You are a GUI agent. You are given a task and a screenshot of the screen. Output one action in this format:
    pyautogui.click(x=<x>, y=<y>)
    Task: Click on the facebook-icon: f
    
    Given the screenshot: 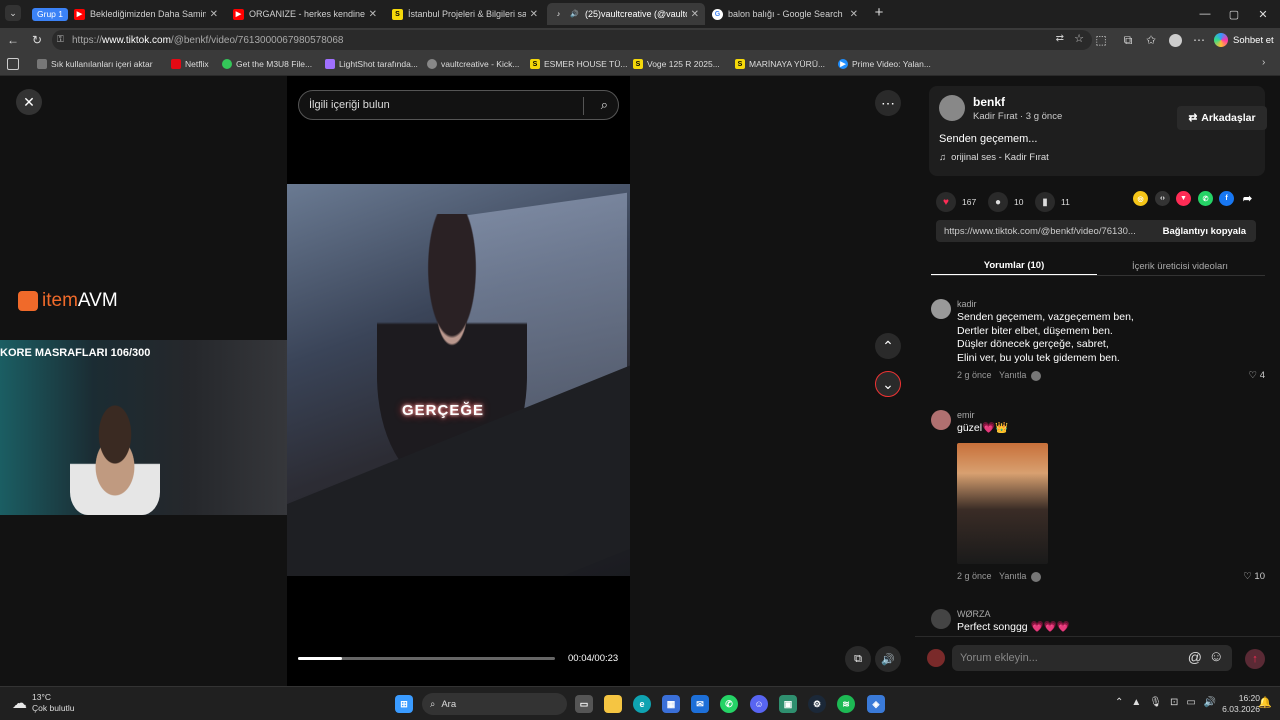 What is the action you would take?
    pyautogui.click(x=1226, y=198)
    